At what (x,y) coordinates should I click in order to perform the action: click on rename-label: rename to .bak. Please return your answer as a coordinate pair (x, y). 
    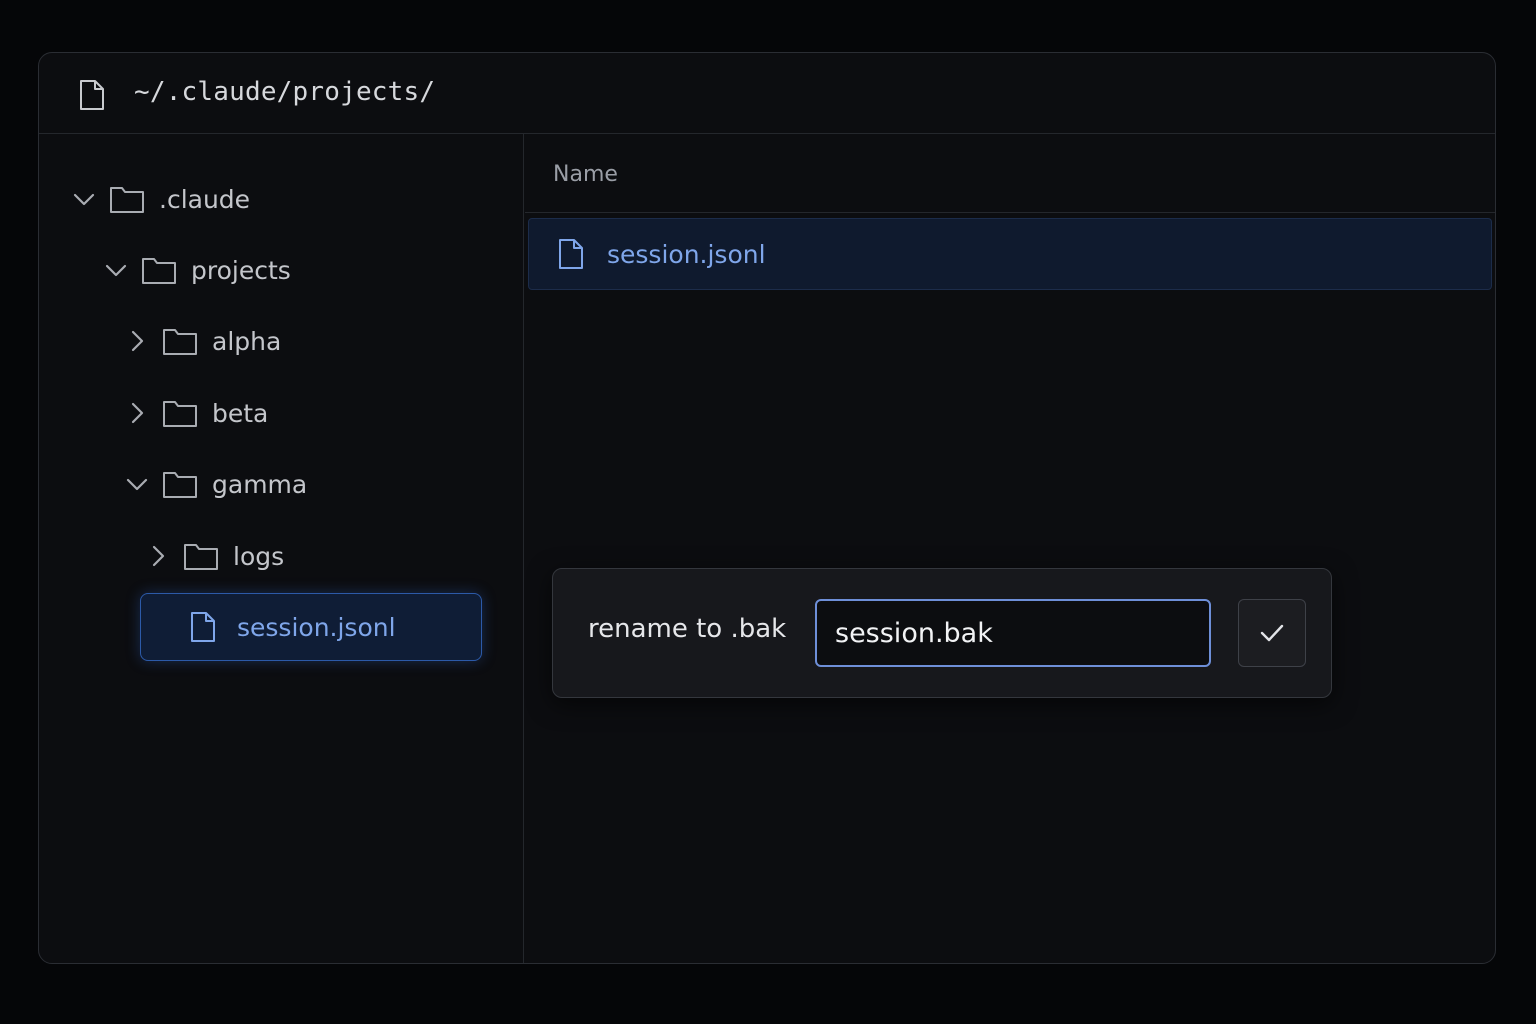
    Looking at the image, I should click on (687, 629).